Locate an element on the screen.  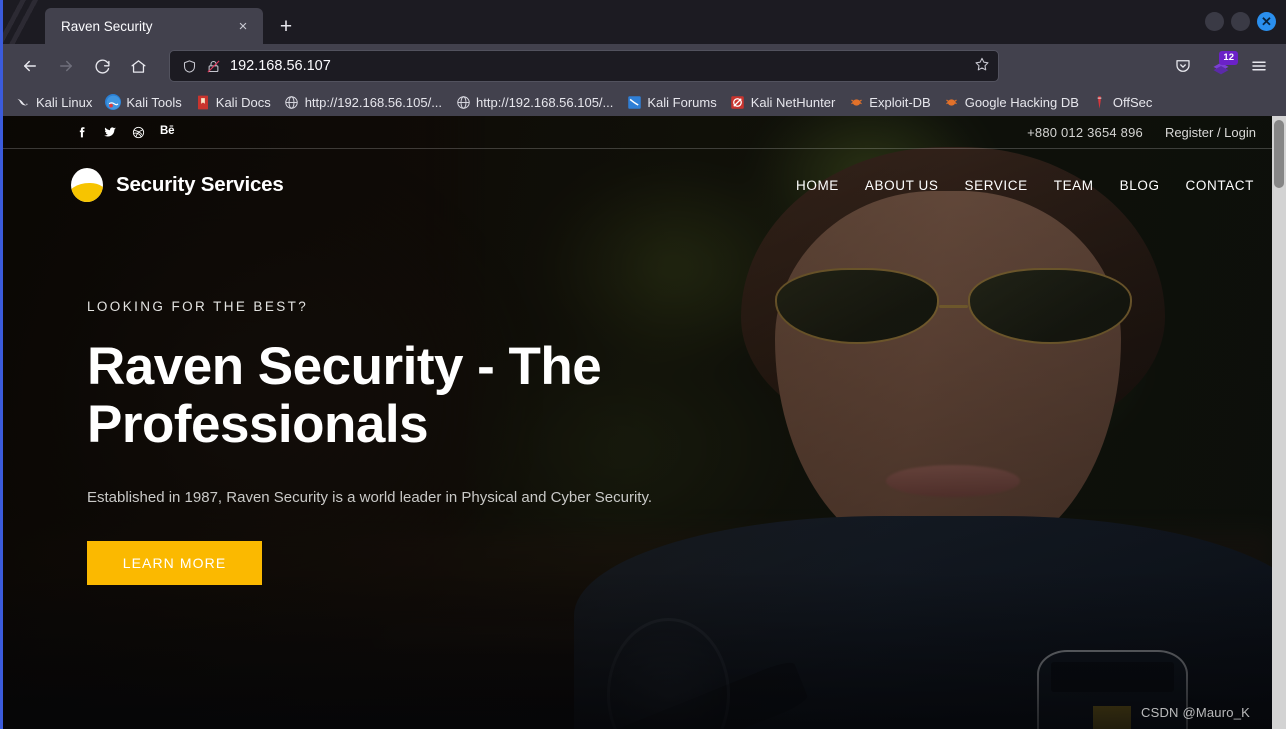
watermark-text: CSDN @Mauro_K is located at coordinates (1195, 712).